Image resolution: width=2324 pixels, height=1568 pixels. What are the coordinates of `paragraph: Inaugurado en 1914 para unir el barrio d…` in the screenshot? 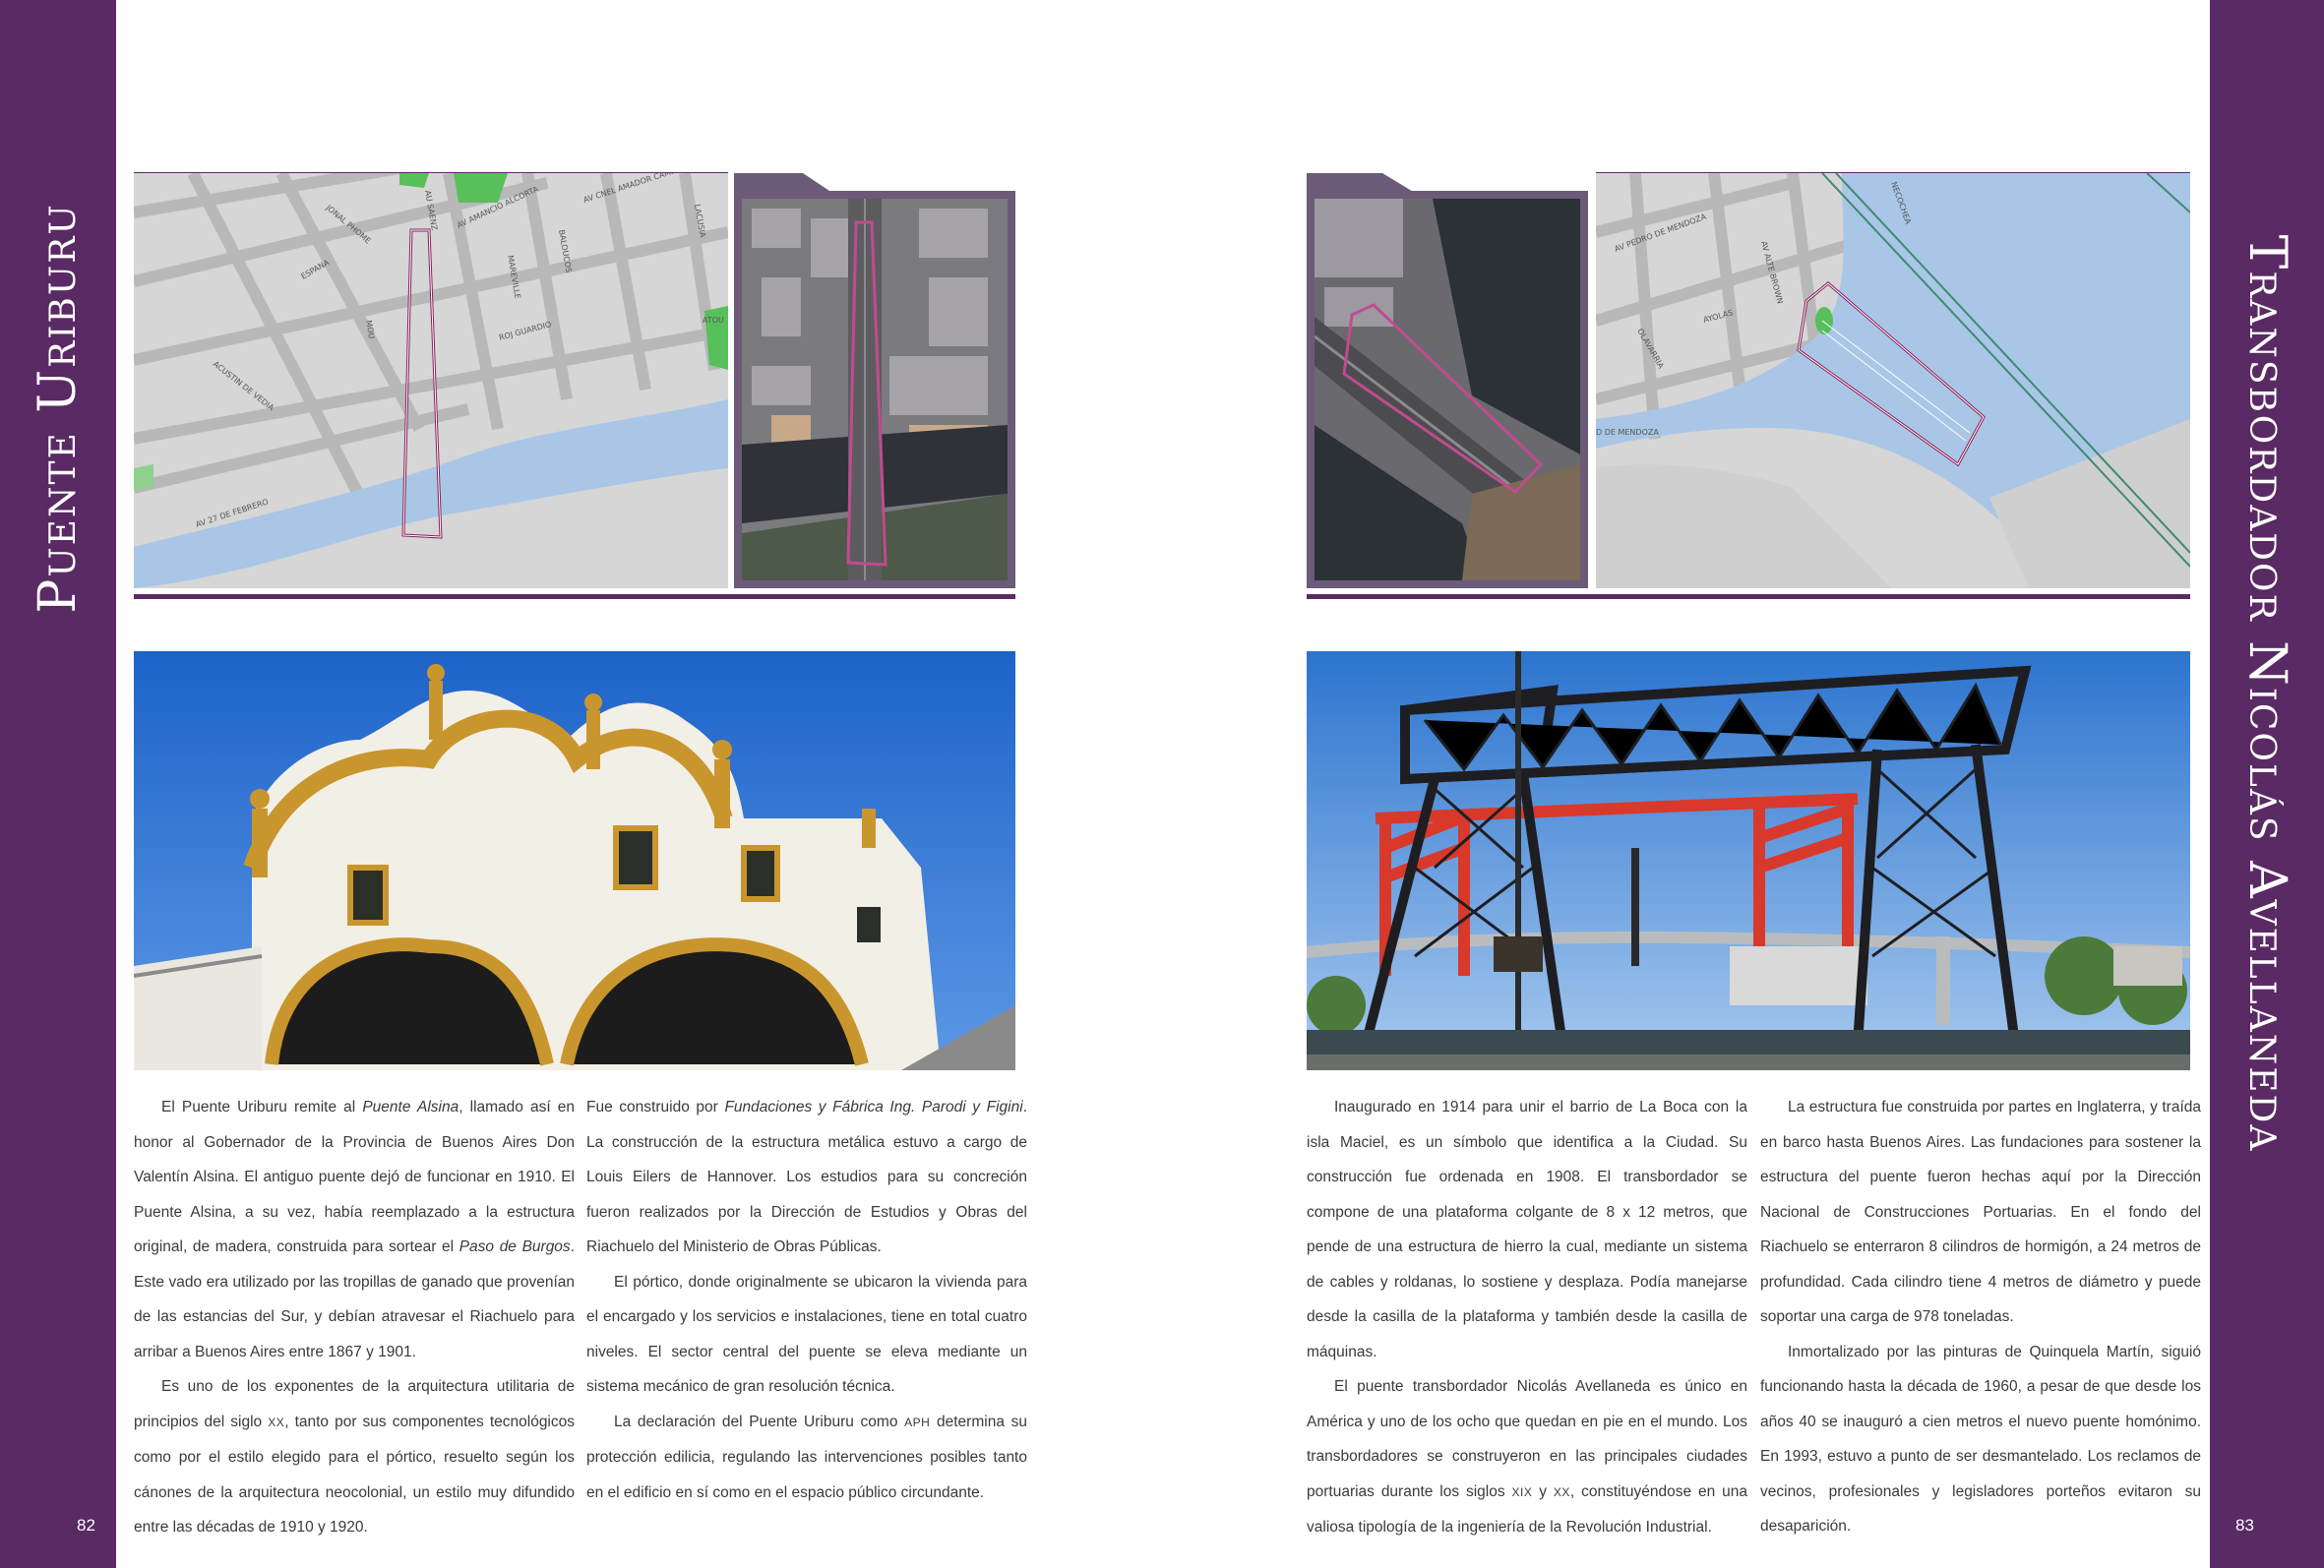 It's located at (1527, 1229).